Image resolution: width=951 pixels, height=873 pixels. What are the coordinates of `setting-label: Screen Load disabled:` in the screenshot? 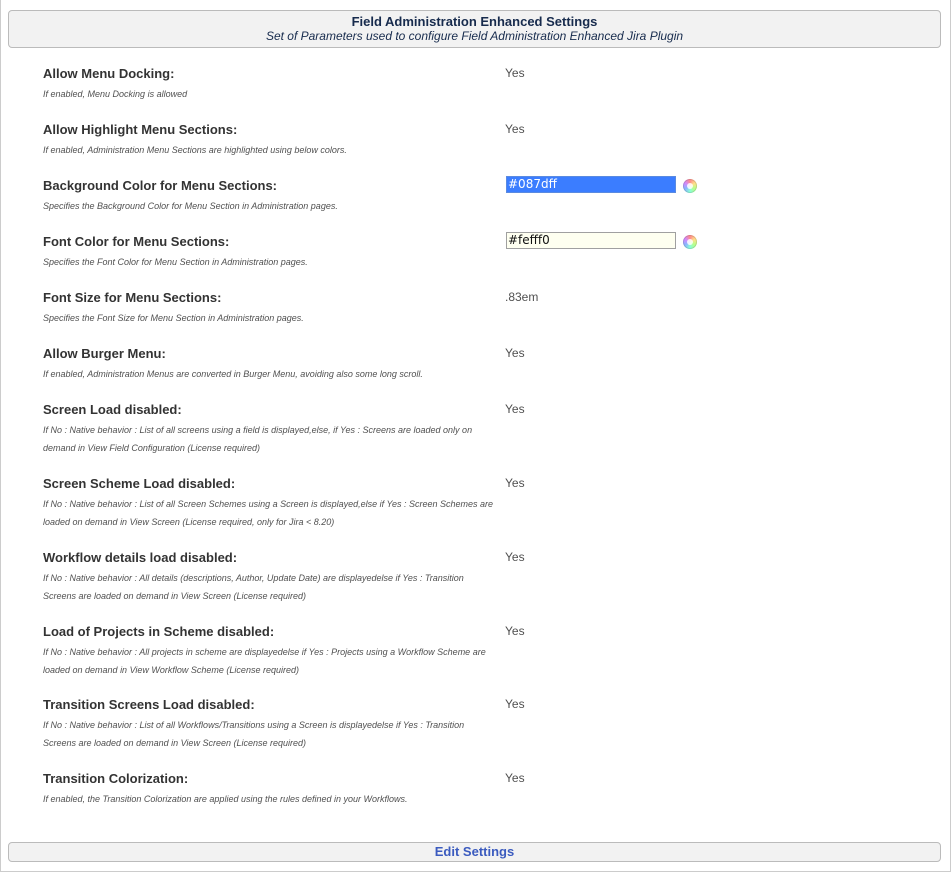 It's located at (112, 409).